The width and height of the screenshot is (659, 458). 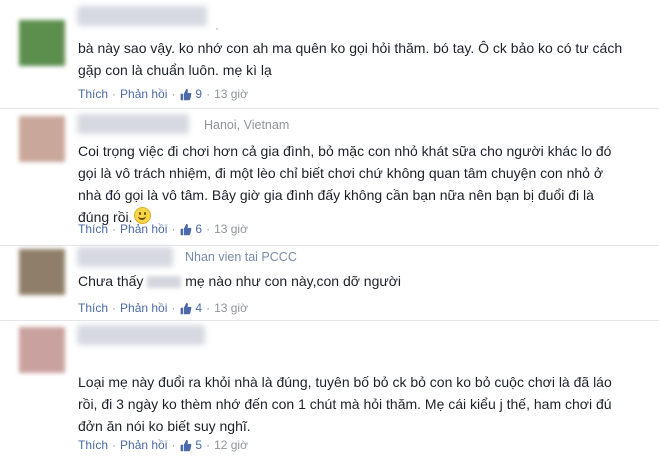 I want to click on comment-text-start: Chưa thấy, so click(x=111, y=281).